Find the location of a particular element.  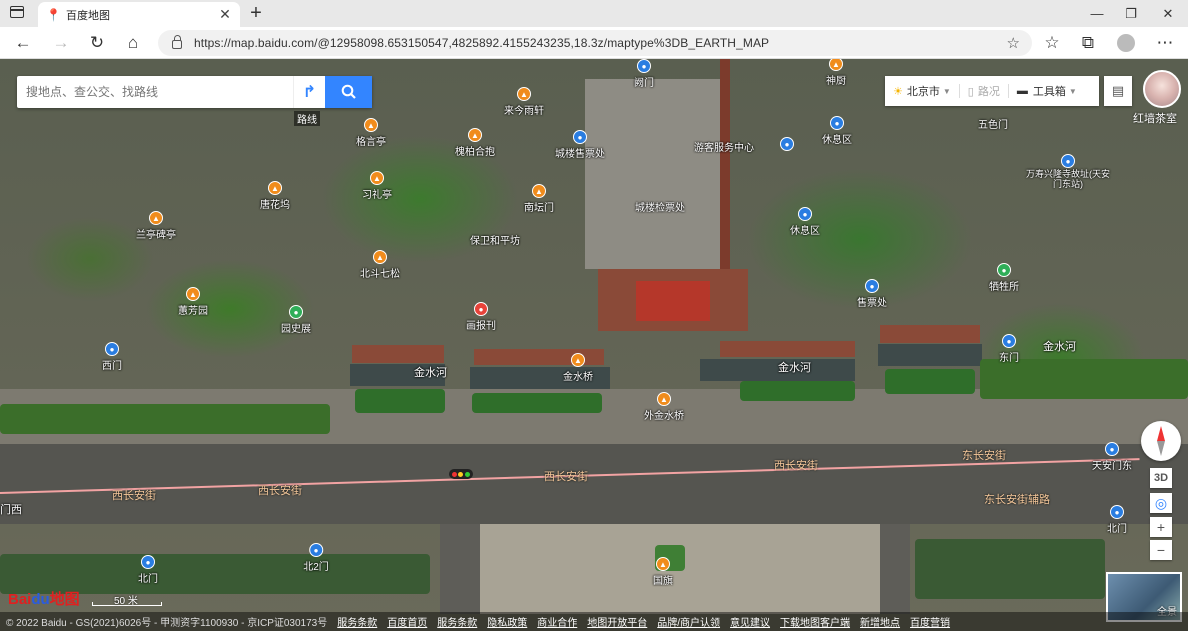

poi-marker: ▲ 唐花坞 is located at coordinates (275, 196).